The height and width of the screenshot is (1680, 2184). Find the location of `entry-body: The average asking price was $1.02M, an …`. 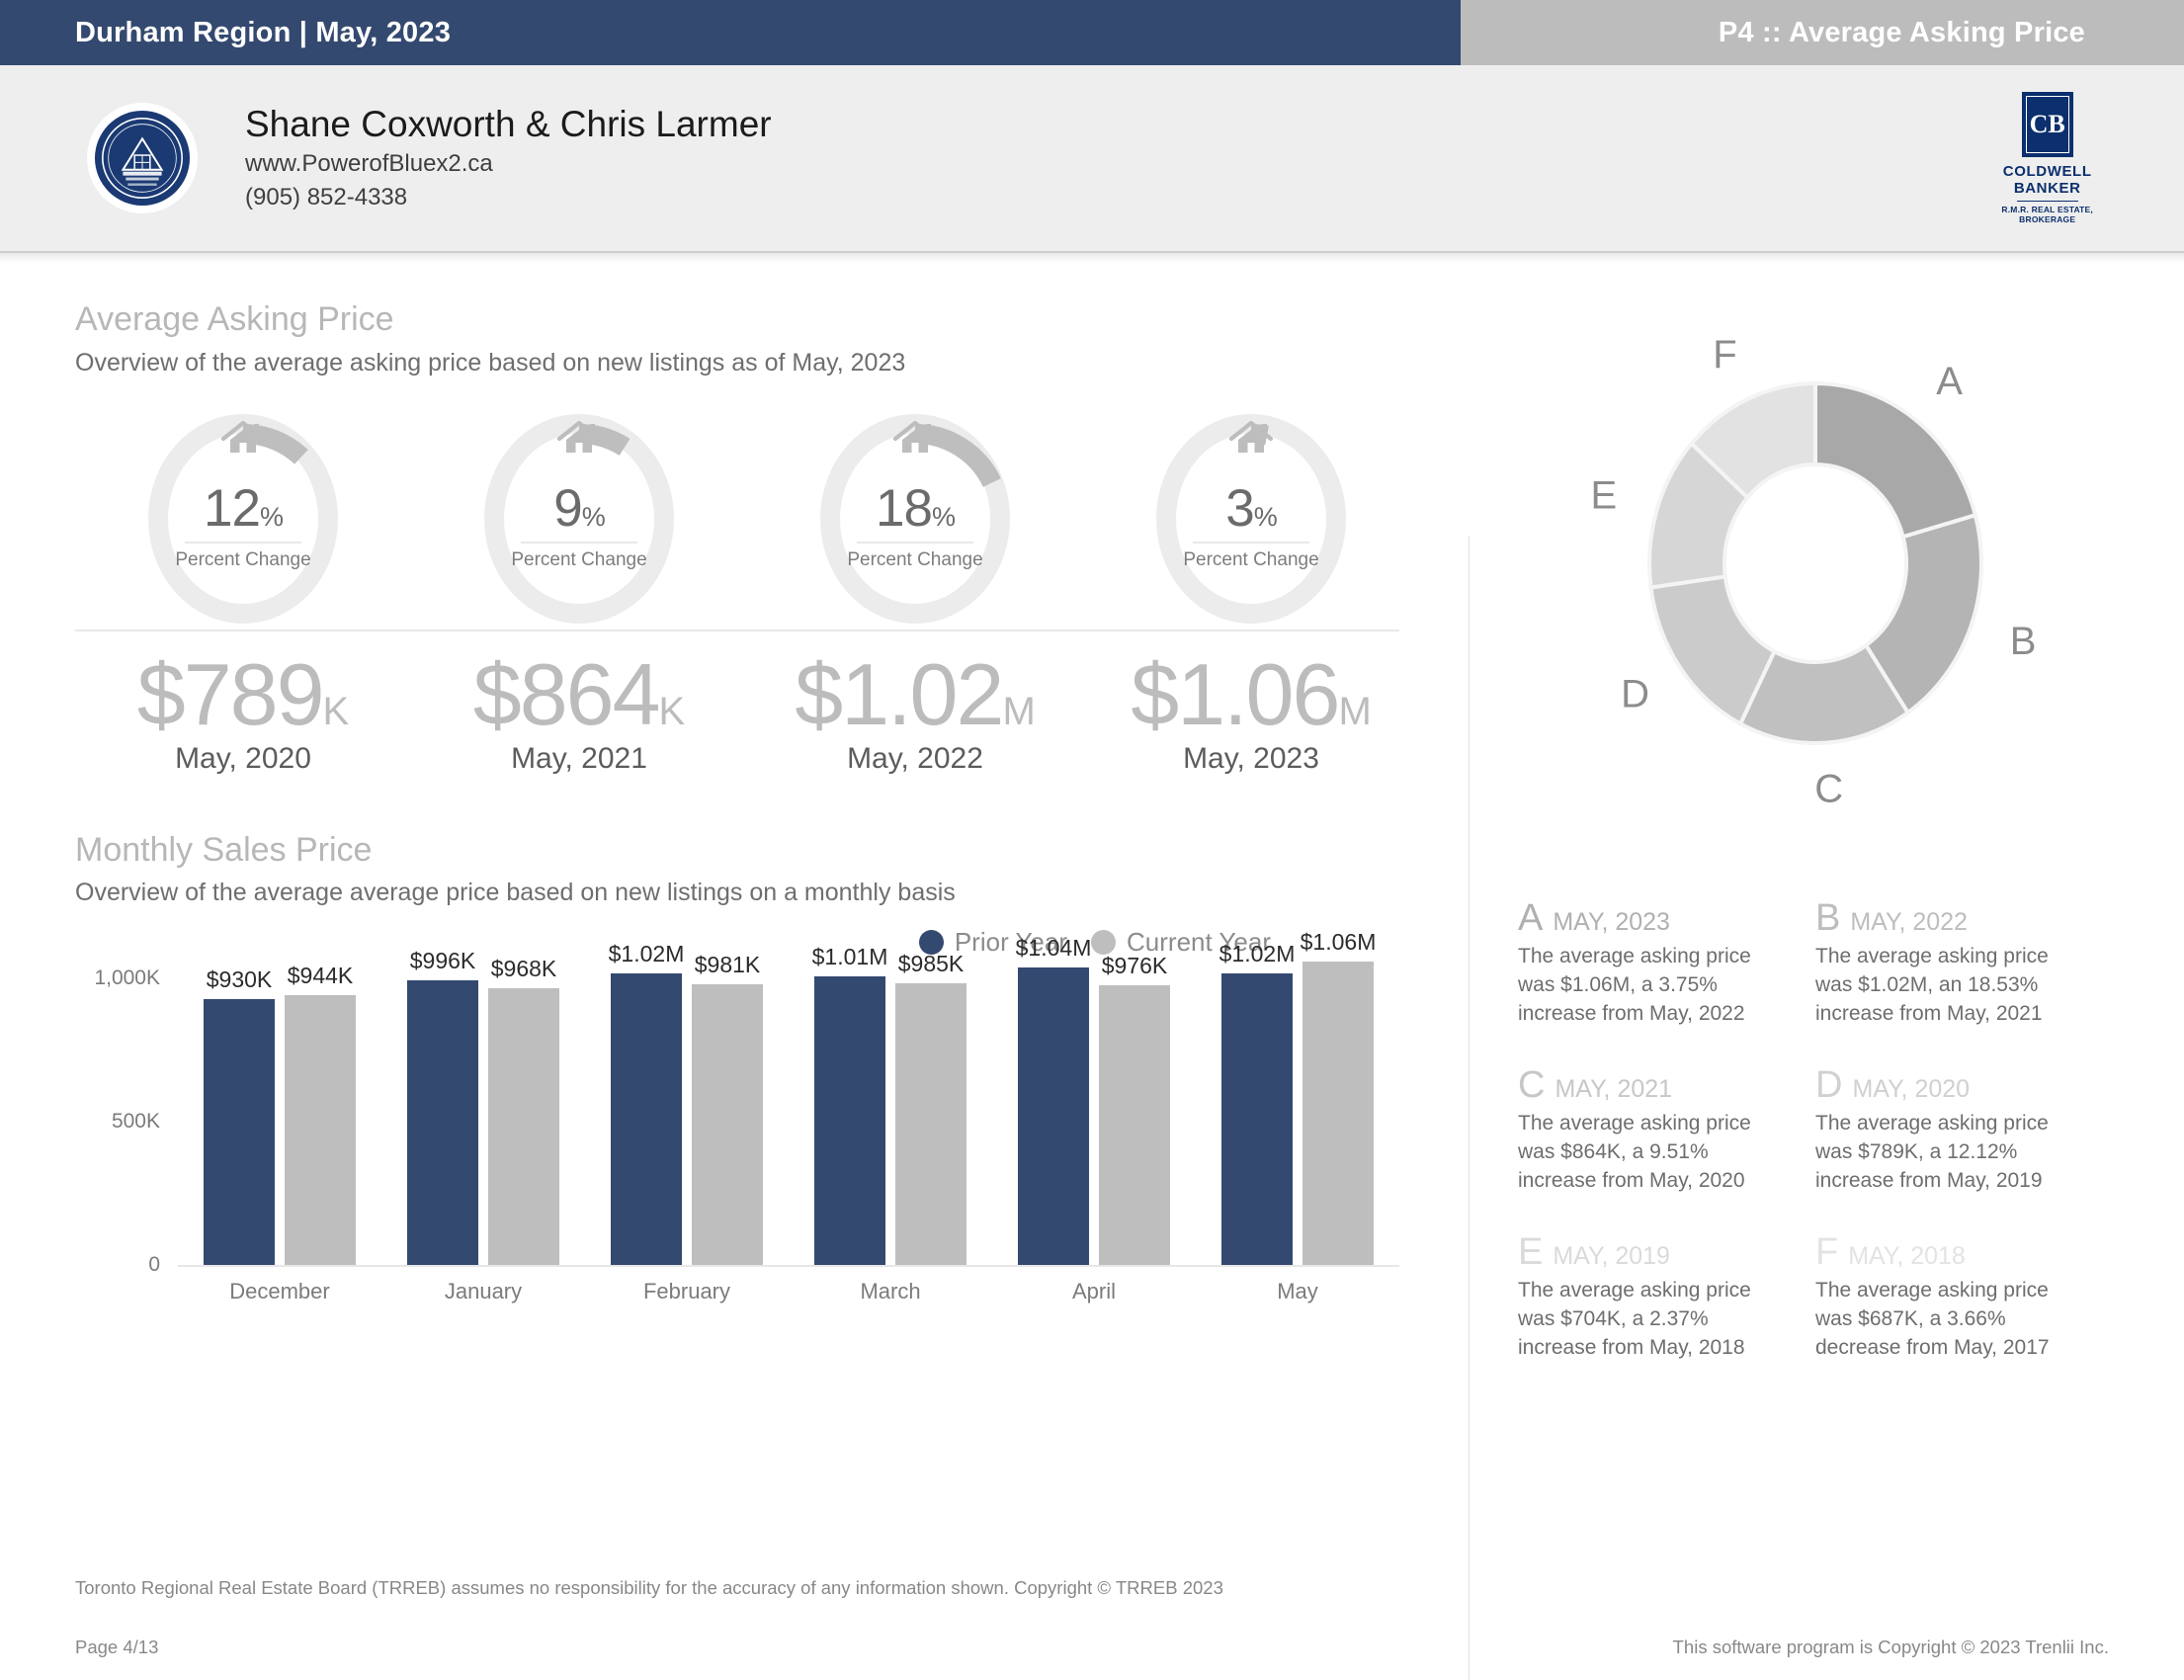

entry-body: The average asking price was $1.02M, an … is located at coordinates (1932, 985).